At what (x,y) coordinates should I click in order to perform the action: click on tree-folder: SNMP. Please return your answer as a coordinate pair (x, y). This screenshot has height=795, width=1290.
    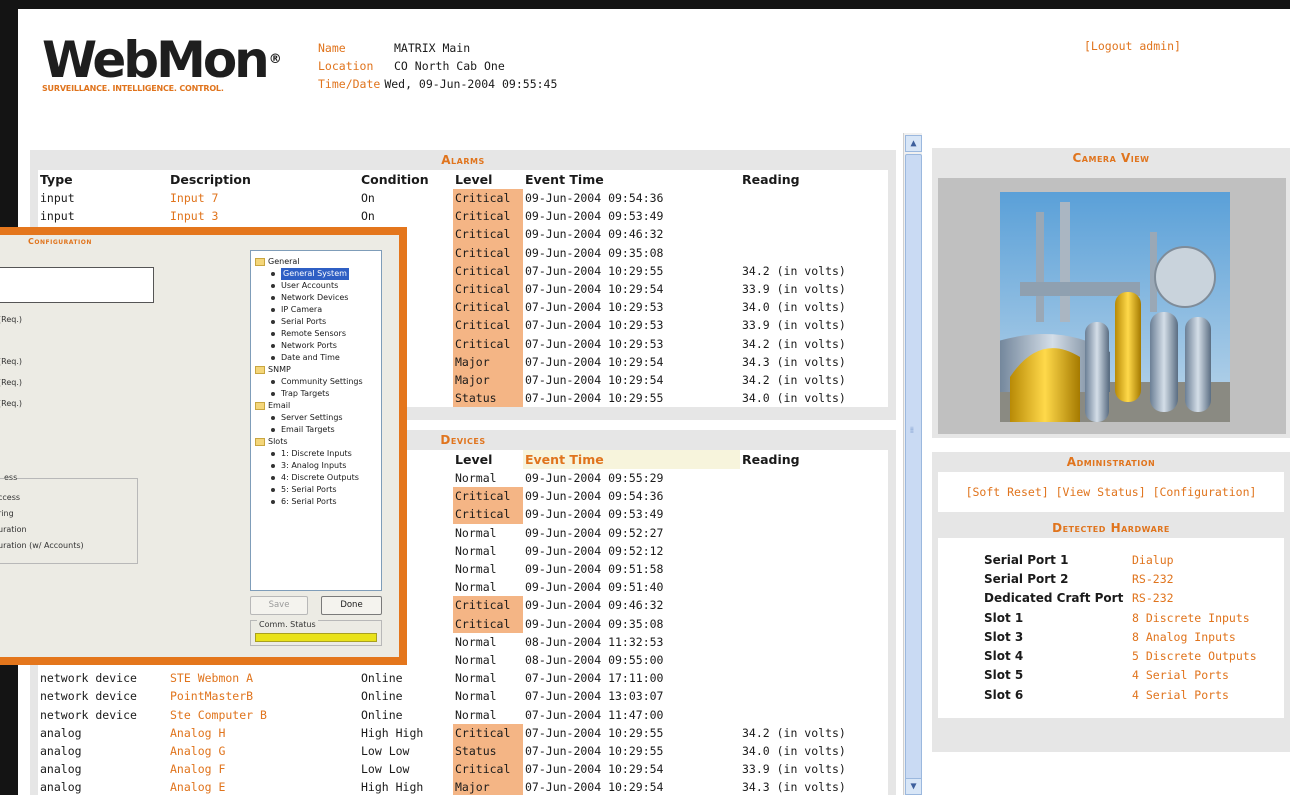
    Looking at the image, I should click on (318, 370).